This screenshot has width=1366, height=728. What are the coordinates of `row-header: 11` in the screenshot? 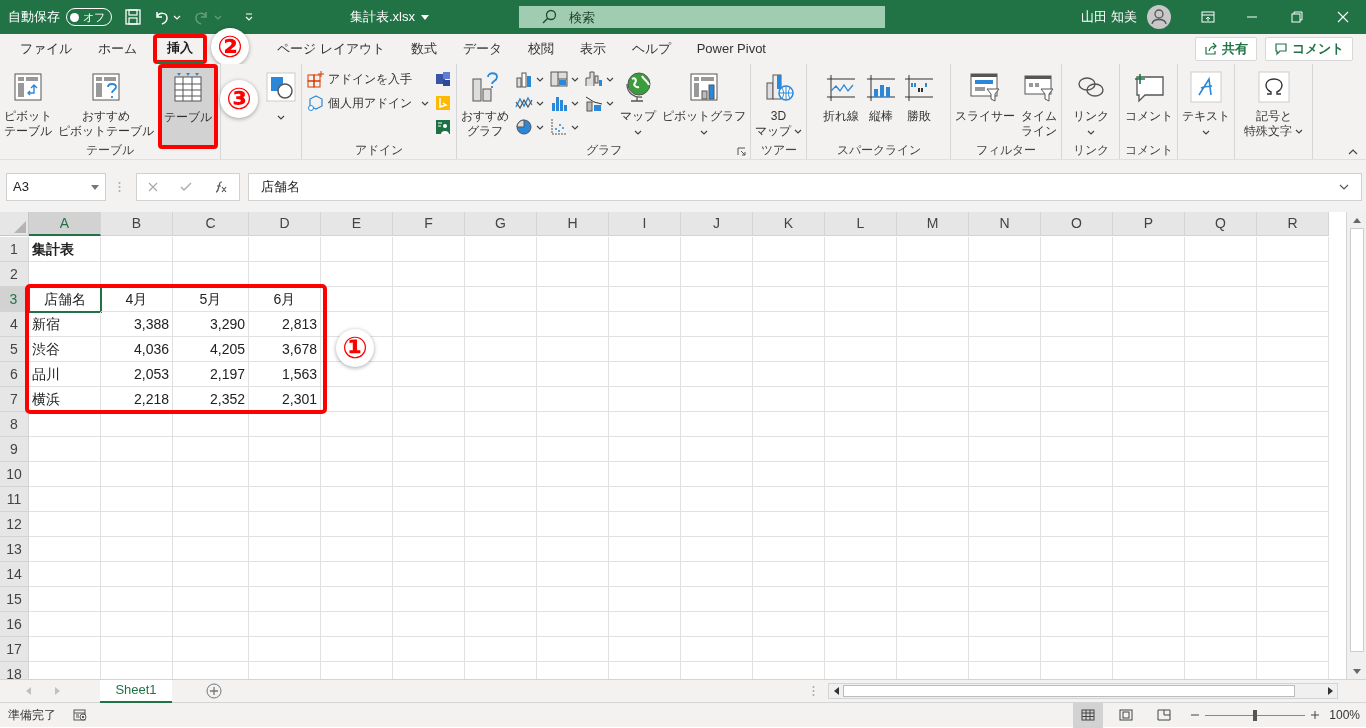 It's located at (14, 499).